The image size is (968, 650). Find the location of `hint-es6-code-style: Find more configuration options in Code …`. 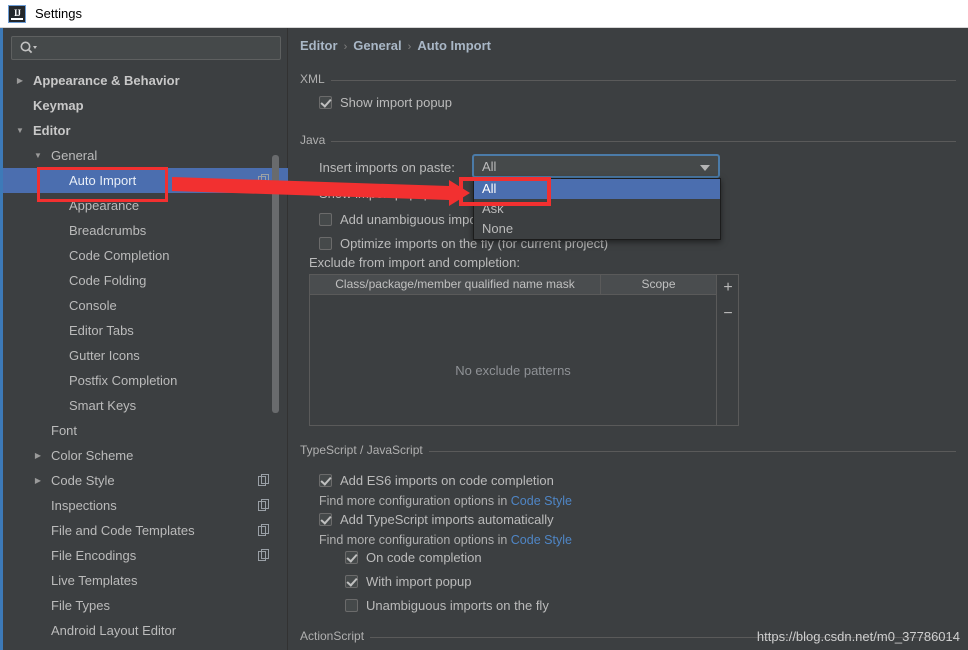

hint-es6-code-style: Find more configuration options in Code … is located at coordinates (445, 501).